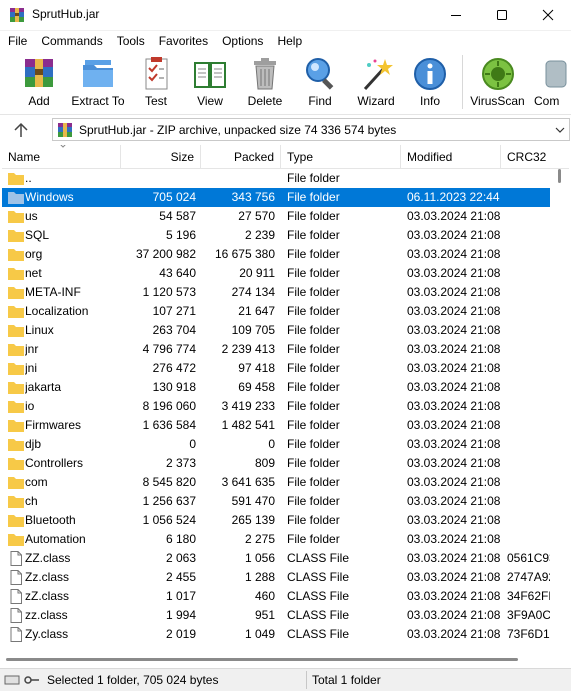  I want to click on menu-tools: Tools, so click(130, 41).